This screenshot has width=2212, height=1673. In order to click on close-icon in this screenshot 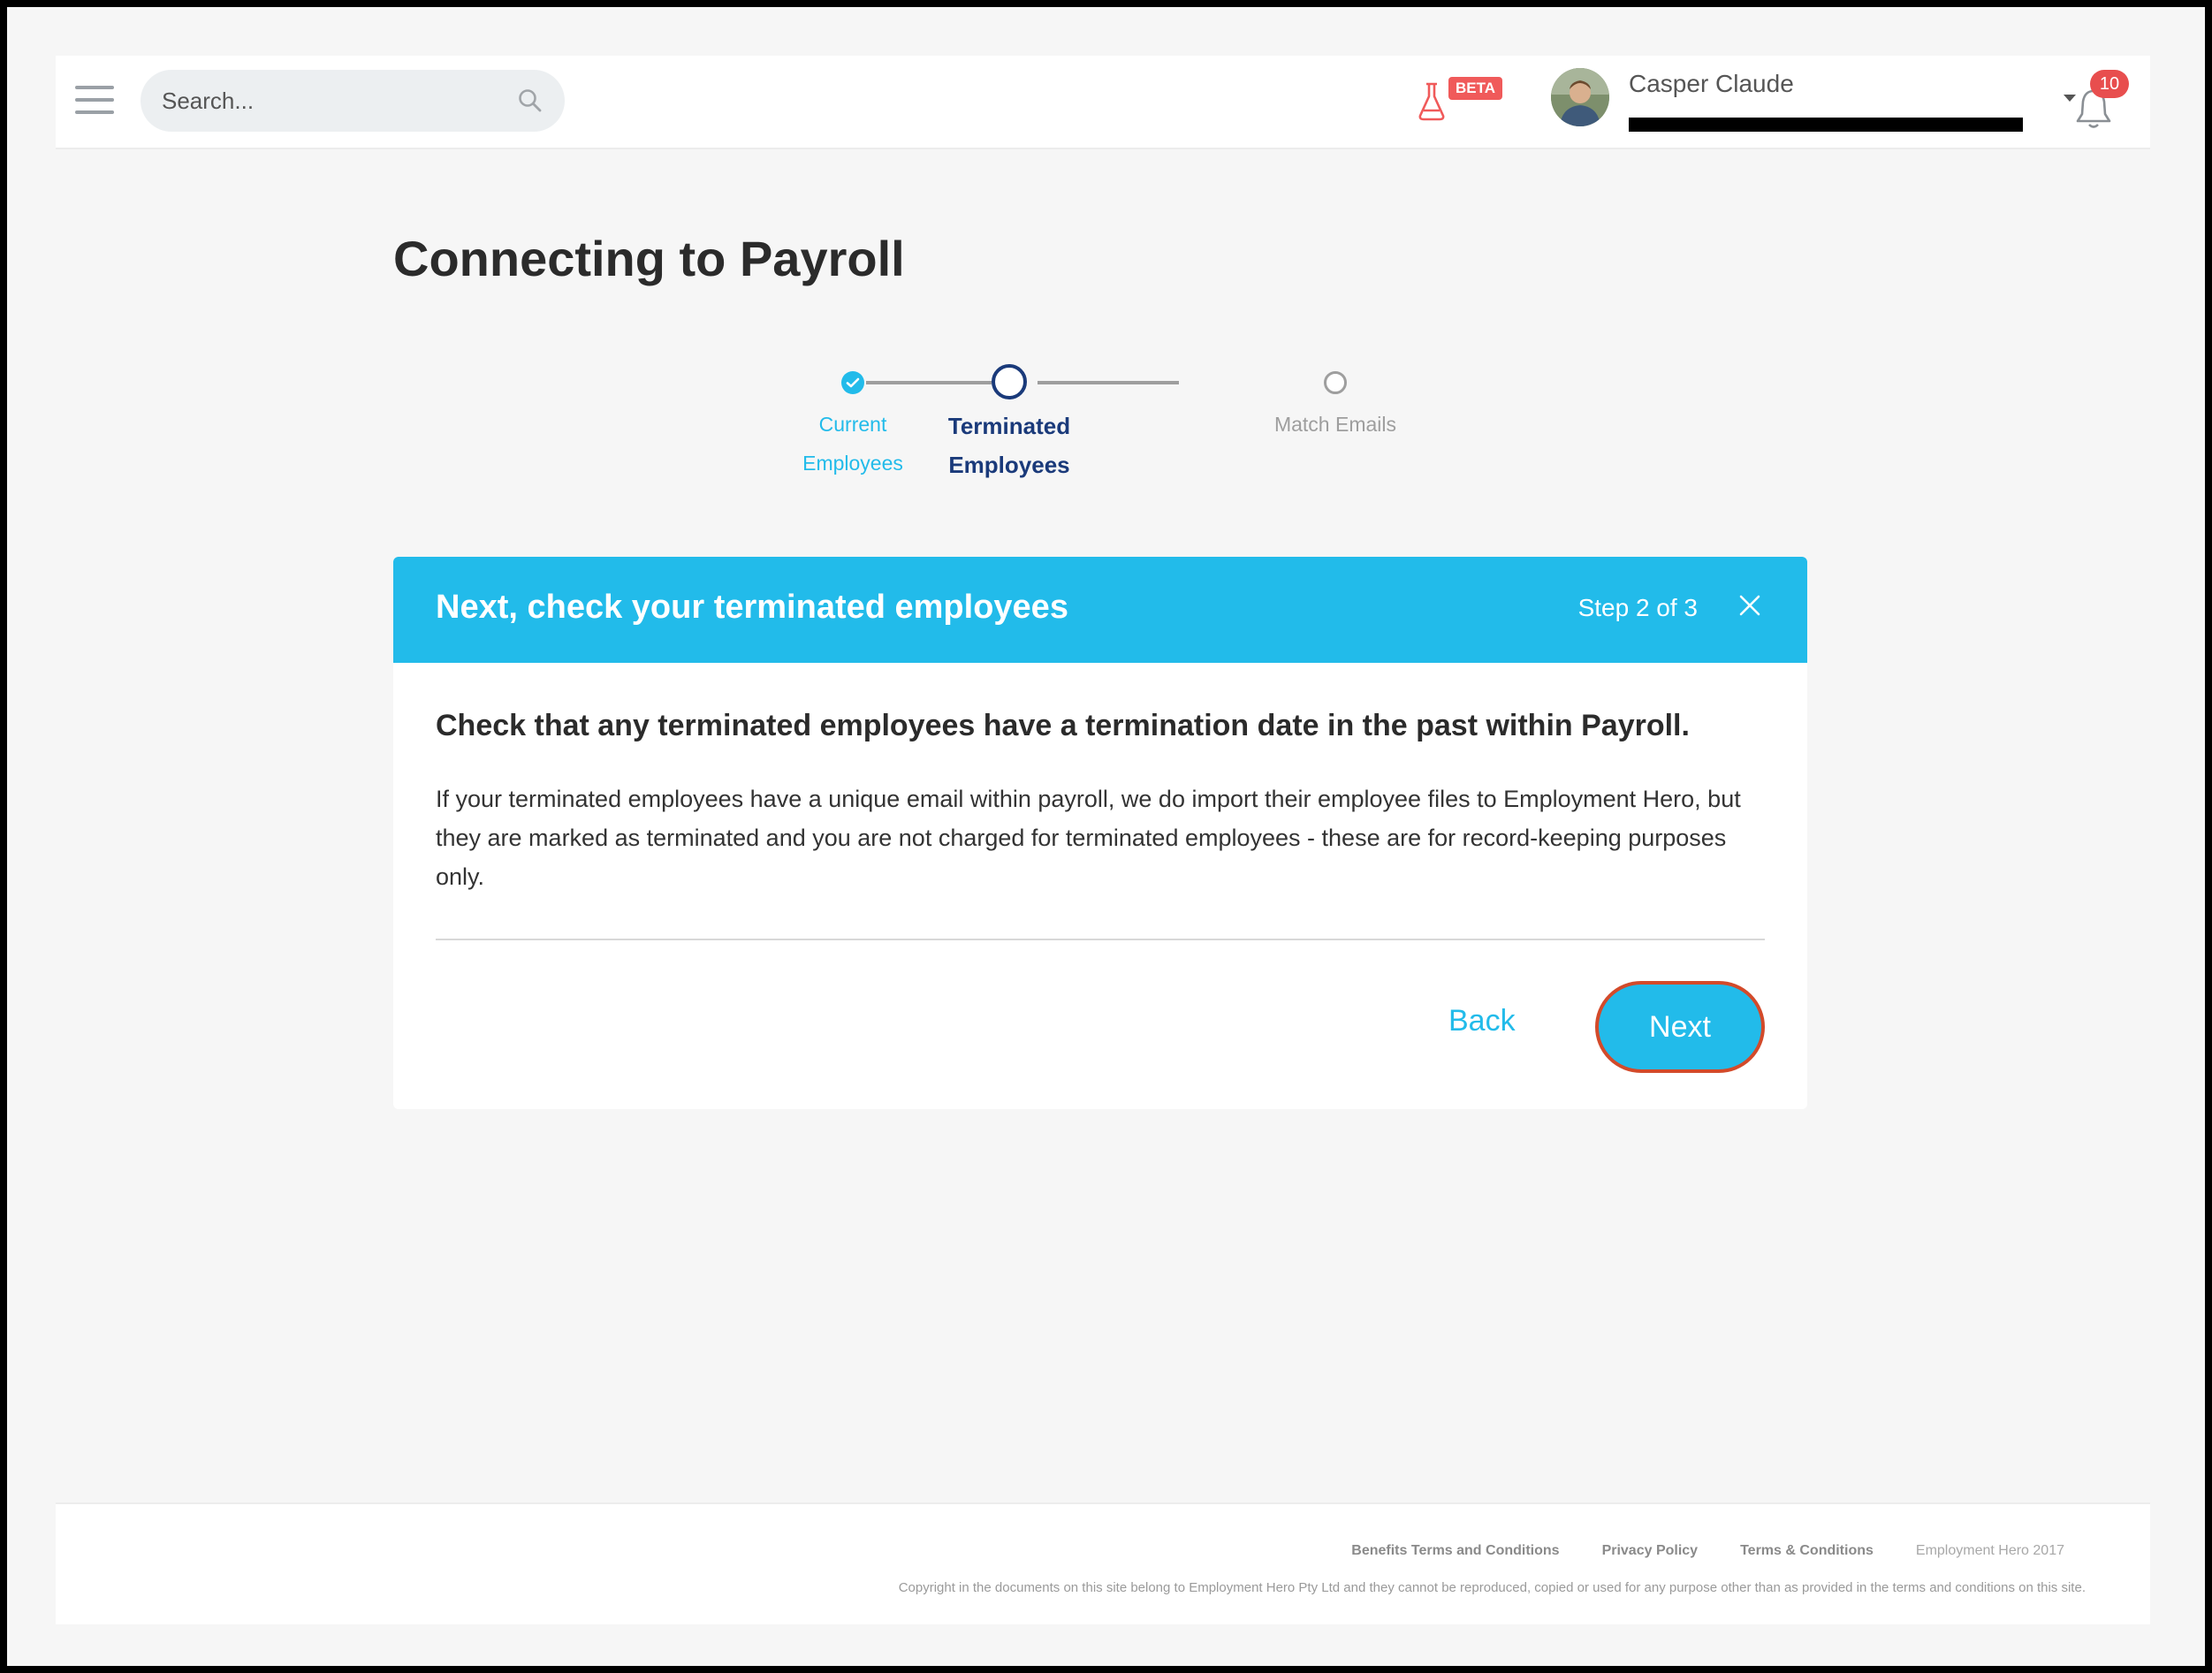, I will do `click(1750, 605)`.